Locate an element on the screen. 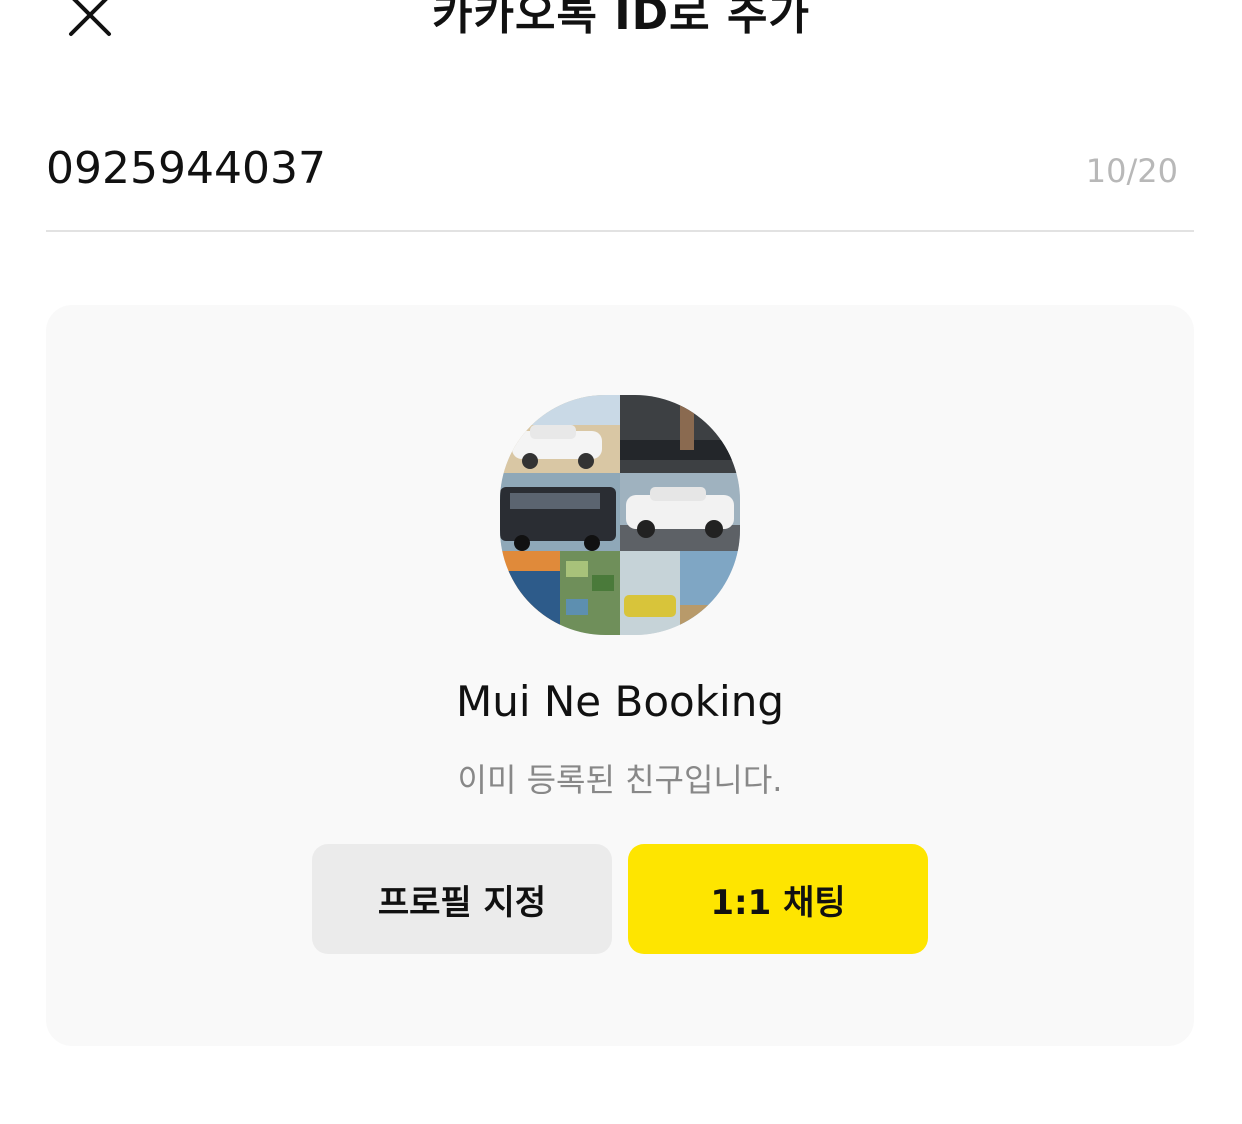 This screenshot has width=1242, height=1124. page-title: 카카오톡 ID로 추가 is located at coordinates (621, 20).